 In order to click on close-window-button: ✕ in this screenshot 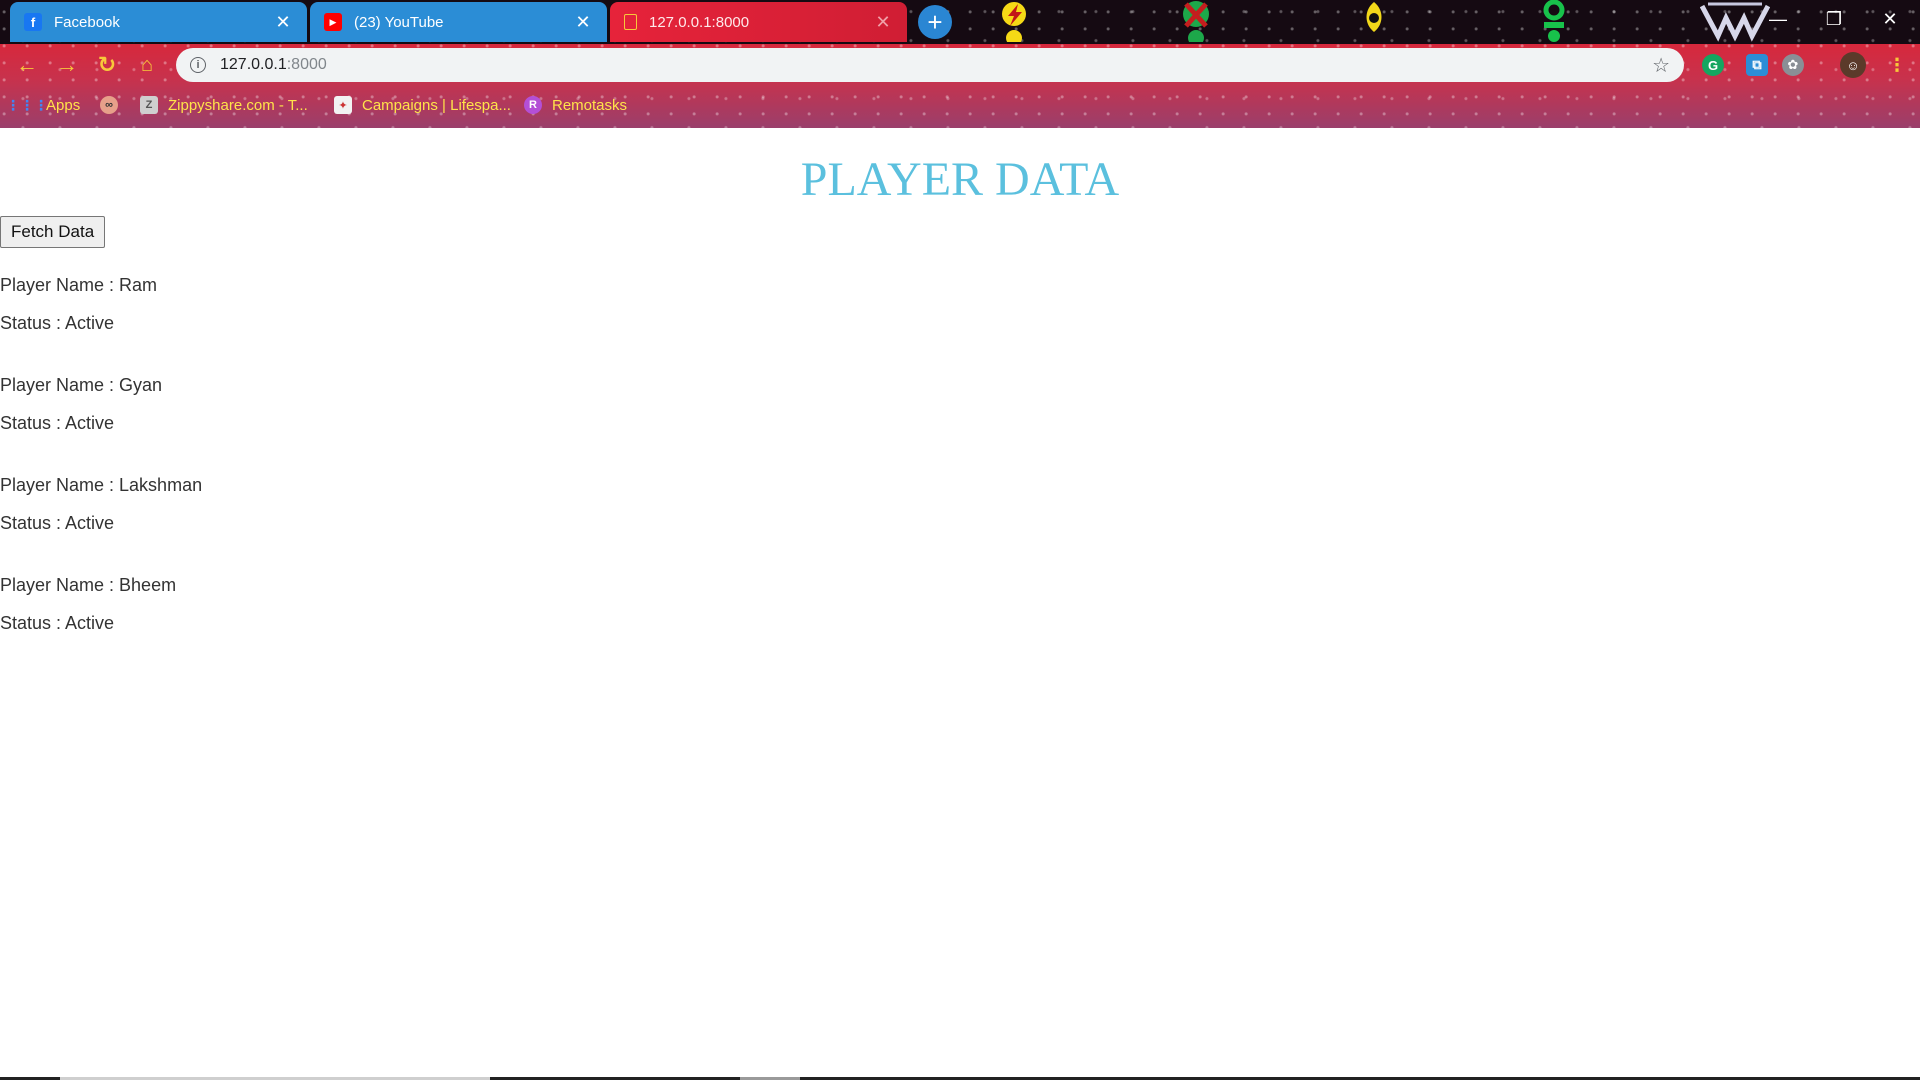, I will do `click(1890, 19)`.